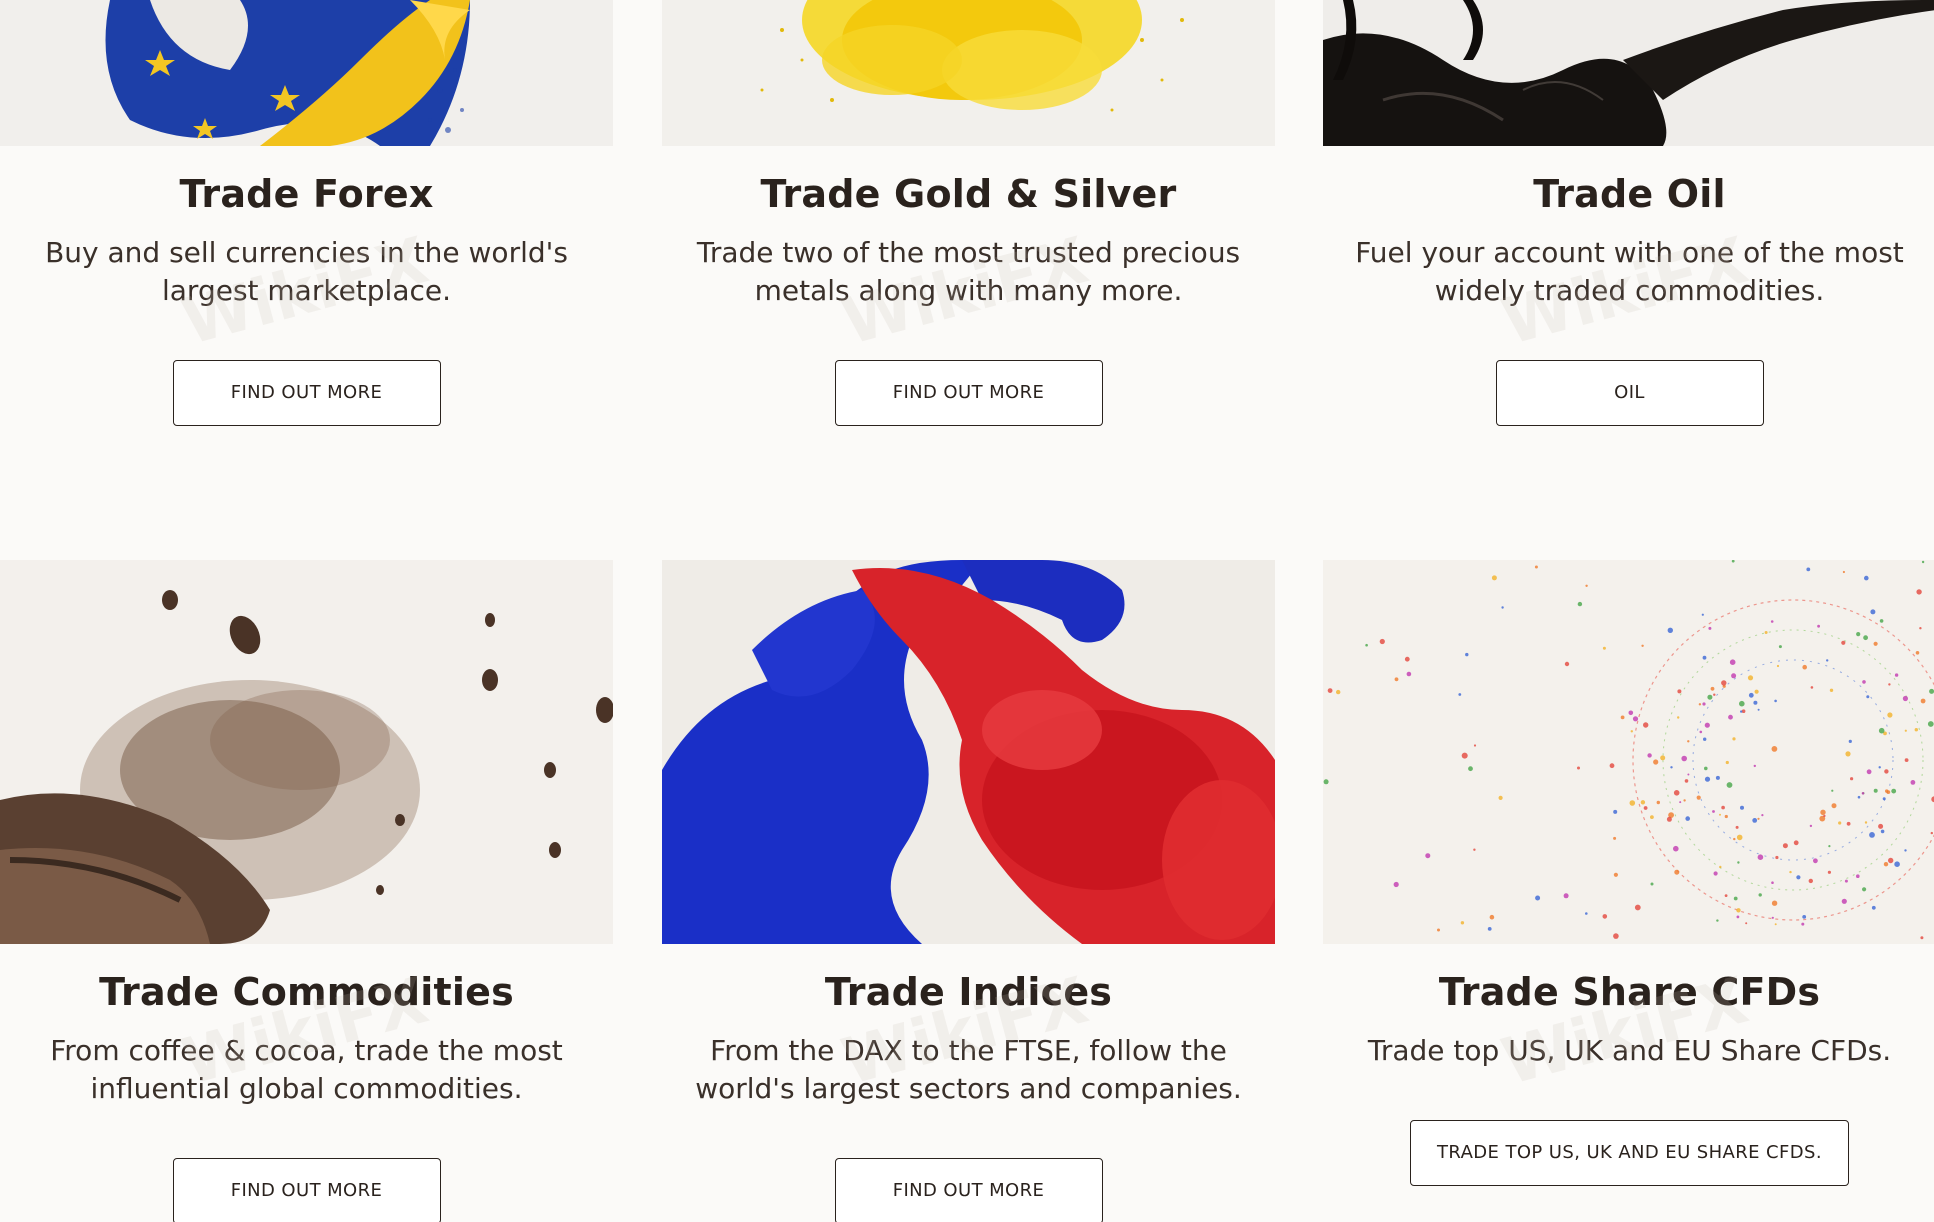 This screenshot has height=1222, width=1934. Describe the element at coordinates (968, 1190) in the screenshot. I see `find-out-more-indices-button: FIND OUT MORE` at that location.